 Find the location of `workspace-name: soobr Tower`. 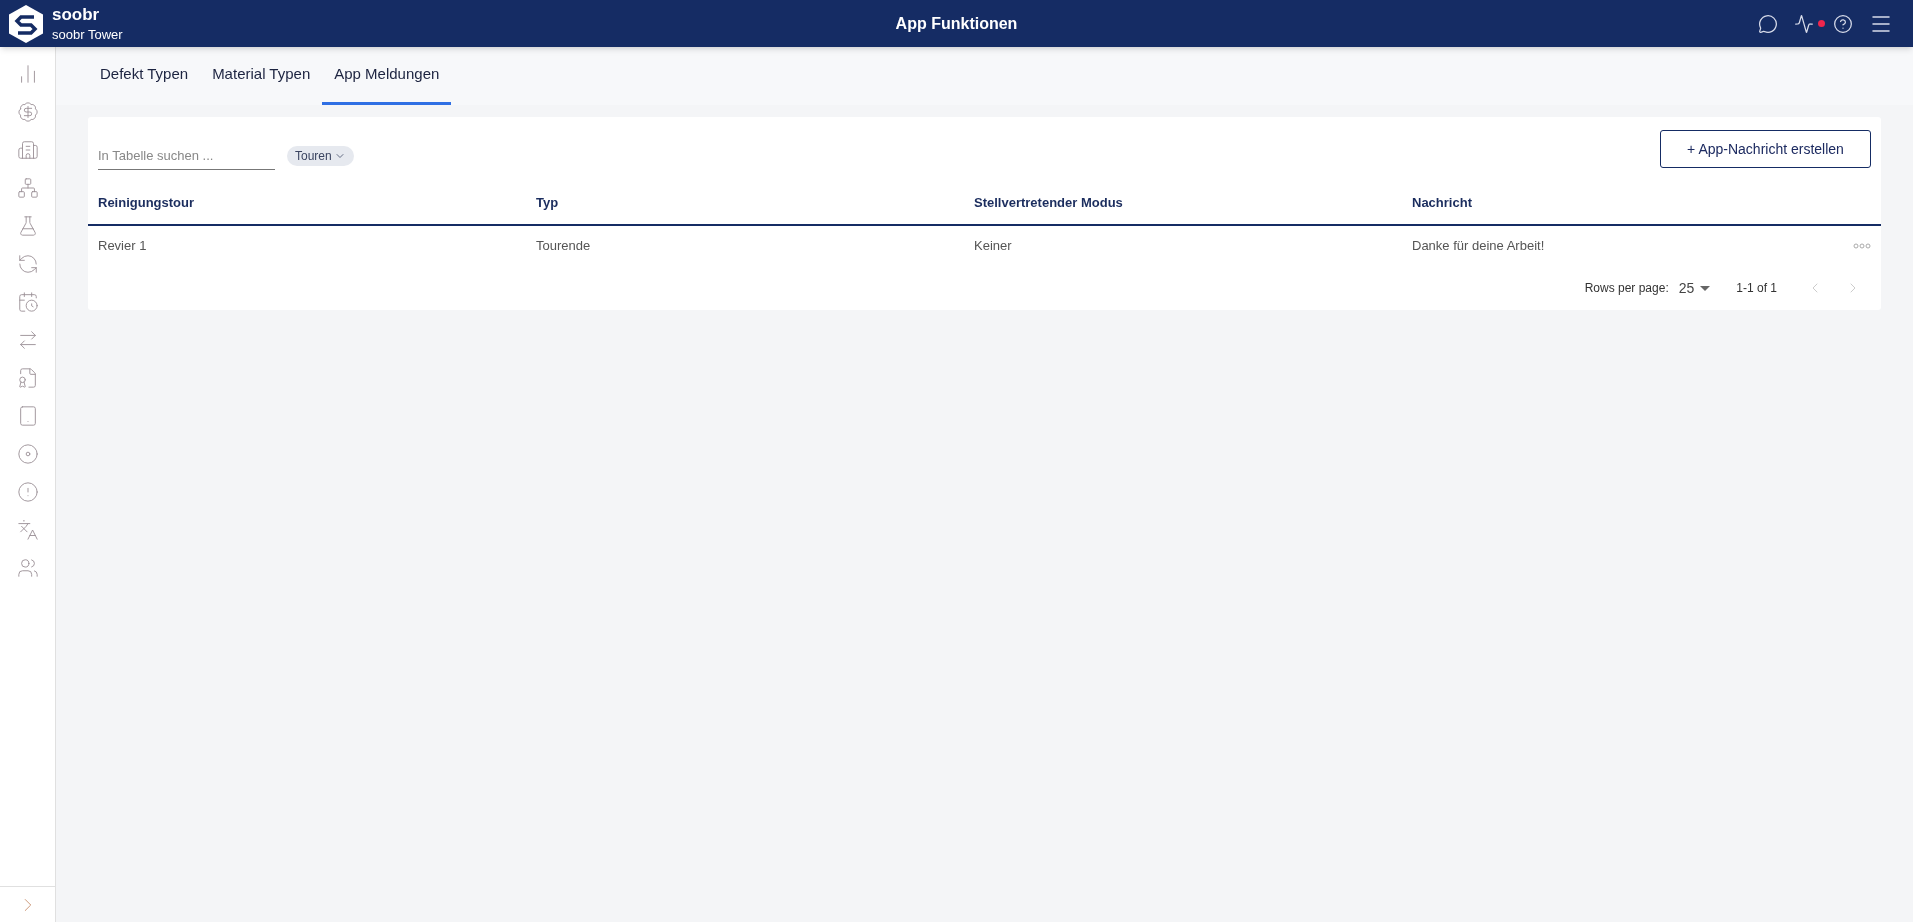

workspace-name: soobr Tower is located at coordinates (87, 35).